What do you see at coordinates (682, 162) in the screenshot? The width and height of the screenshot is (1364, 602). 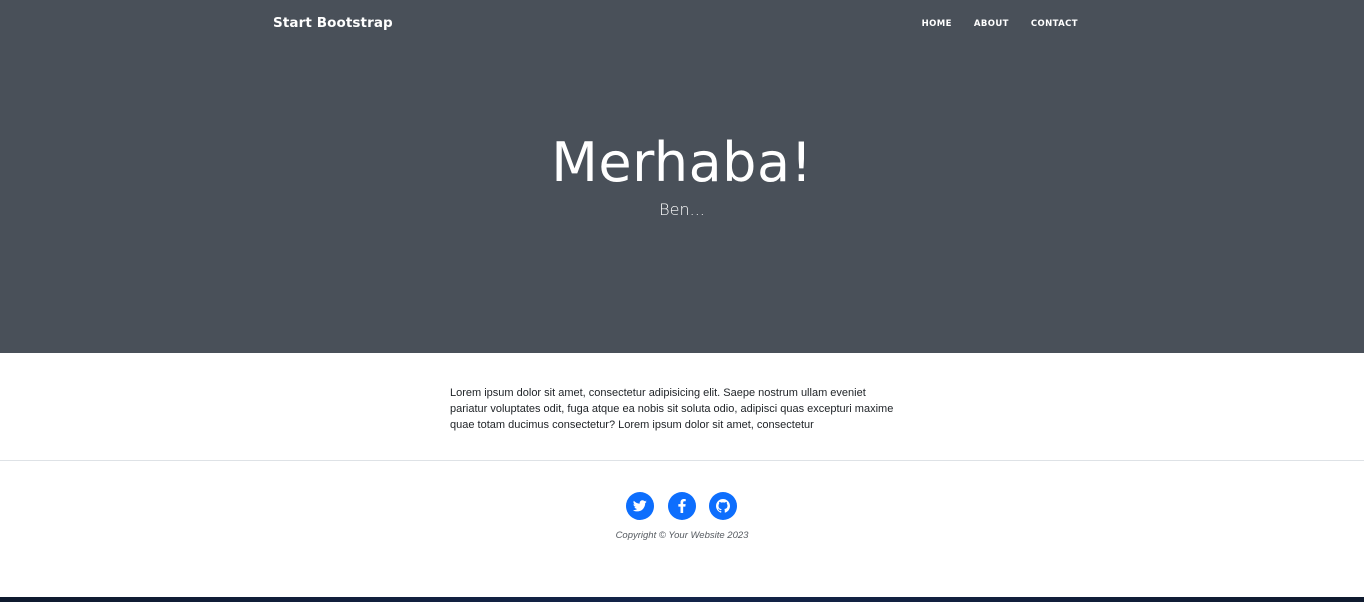 I see `hero-title: Merhaba!` at bounding box center [682, 162].